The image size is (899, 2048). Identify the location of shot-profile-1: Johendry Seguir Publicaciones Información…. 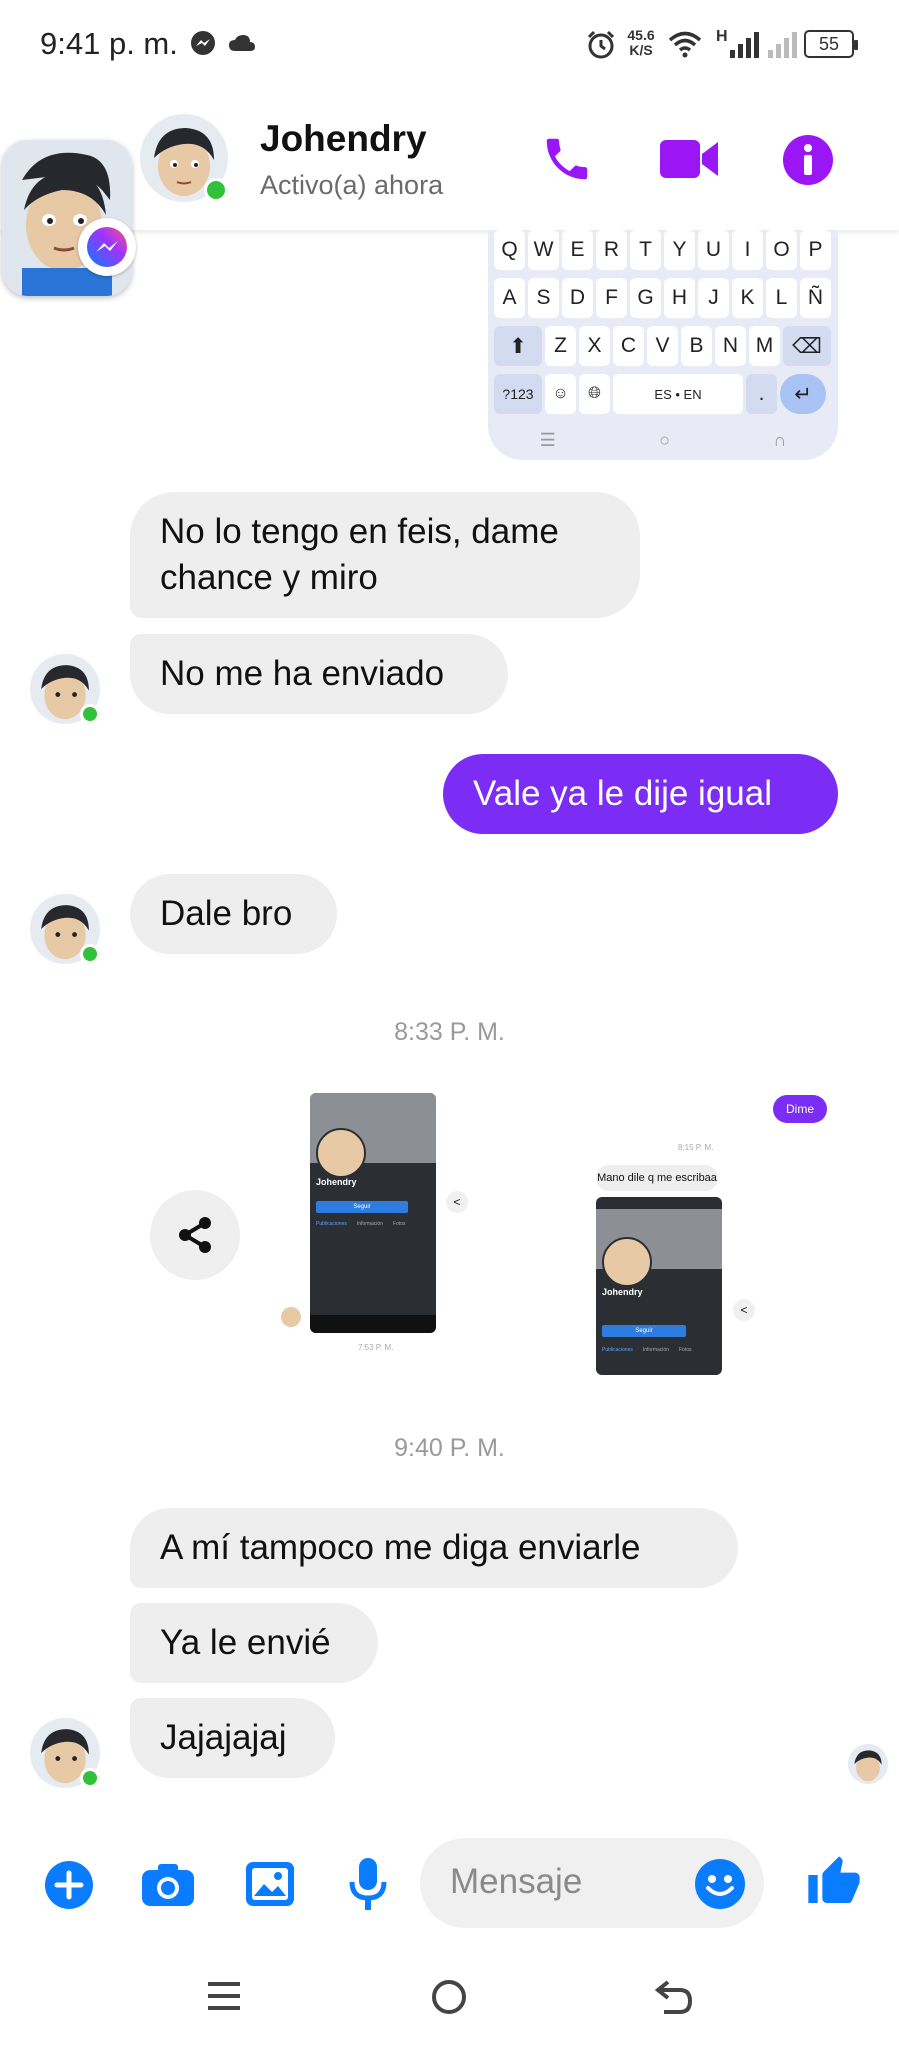
(373, 1213).